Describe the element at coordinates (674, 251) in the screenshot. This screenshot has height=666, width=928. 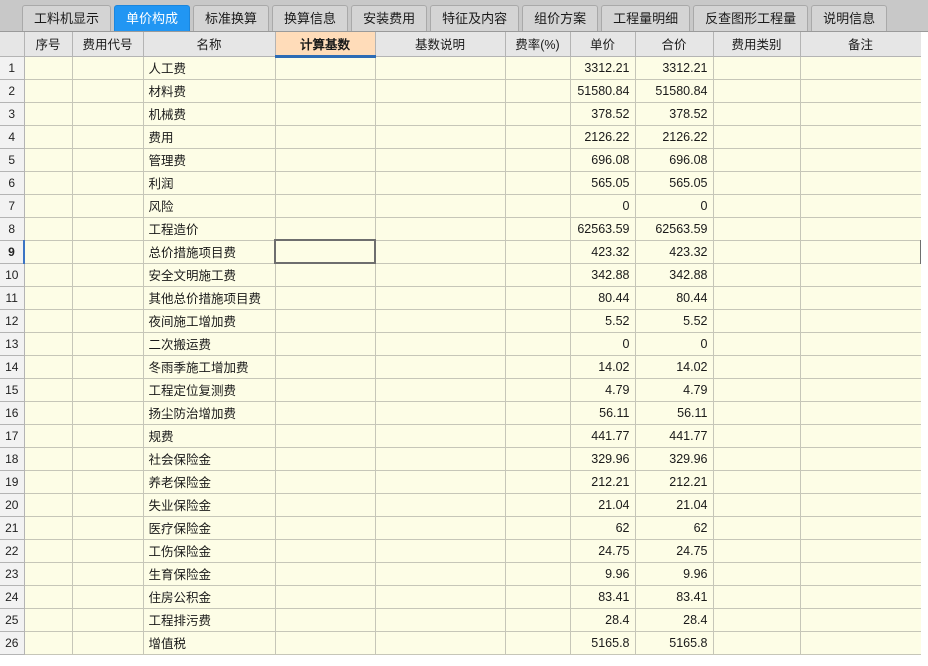
I see `cell-total: 423.32` at that location.